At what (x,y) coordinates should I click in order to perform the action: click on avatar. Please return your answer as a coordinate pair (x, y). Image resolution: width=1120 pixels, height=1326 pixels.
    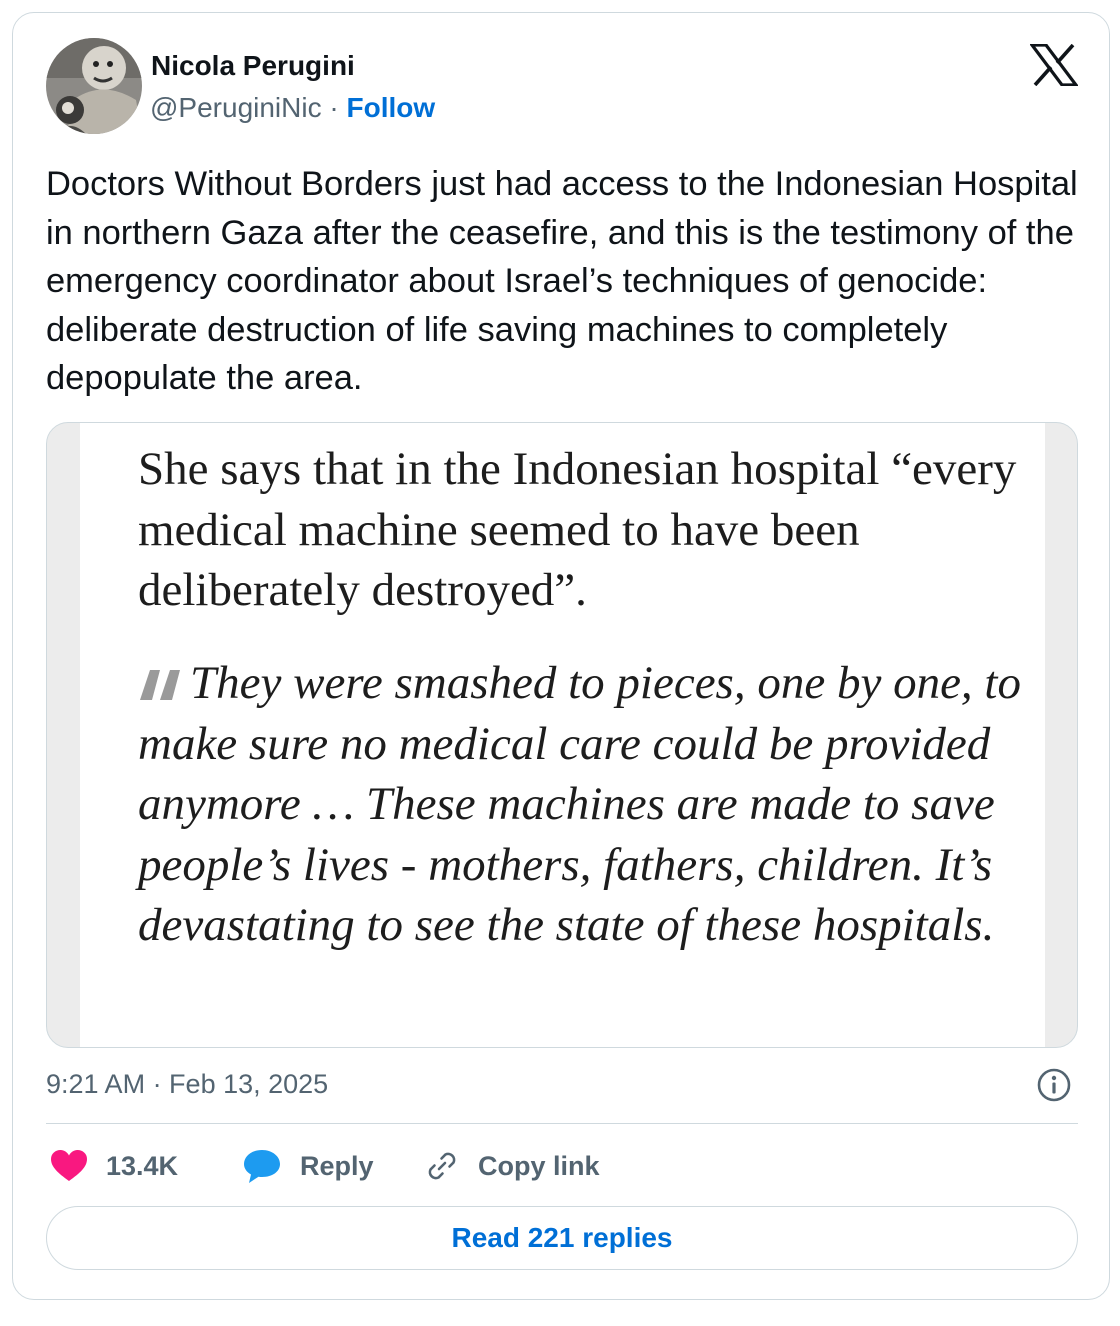
    Looking at the image, I should click on (94, 86).